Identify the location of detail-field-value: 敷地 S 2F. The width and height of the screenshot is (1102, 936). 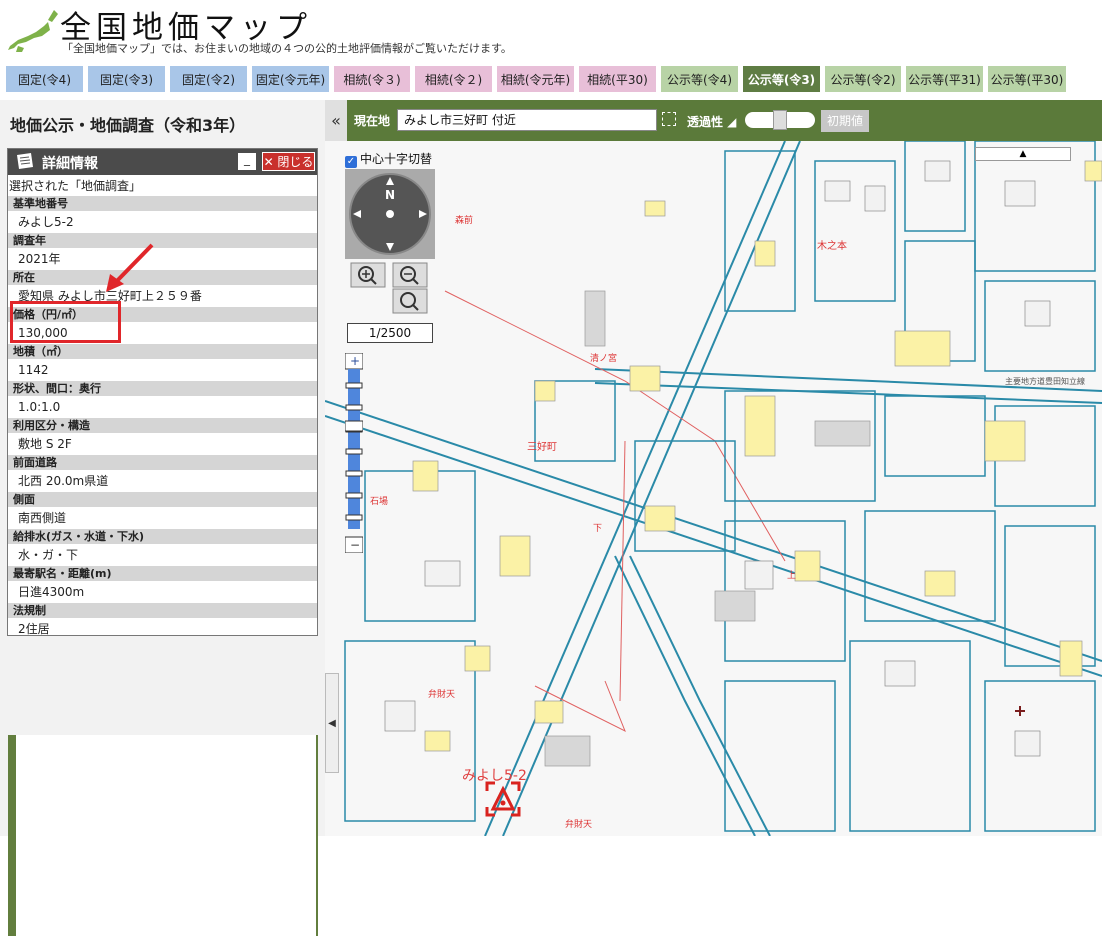
(45, 444).